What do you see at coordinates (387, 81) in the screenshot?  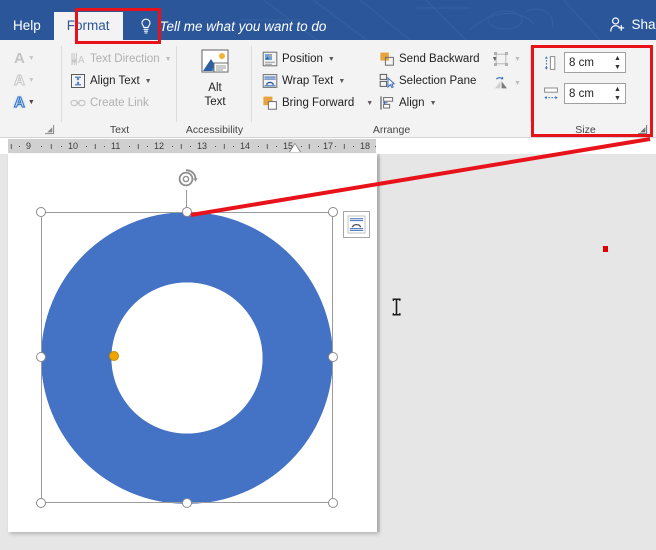 I see `selection-pane-icon` at bounding box center [387, 81].